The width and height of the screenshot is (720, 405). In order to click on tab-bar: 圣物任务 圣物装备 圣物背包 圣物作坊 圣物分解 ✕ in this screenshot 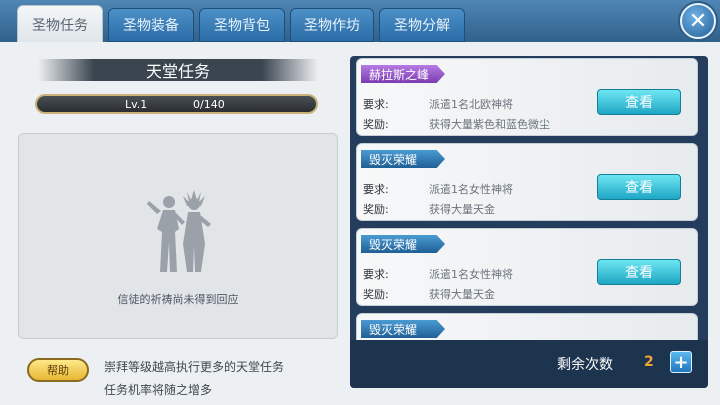, I will do `click(360, 22)`.